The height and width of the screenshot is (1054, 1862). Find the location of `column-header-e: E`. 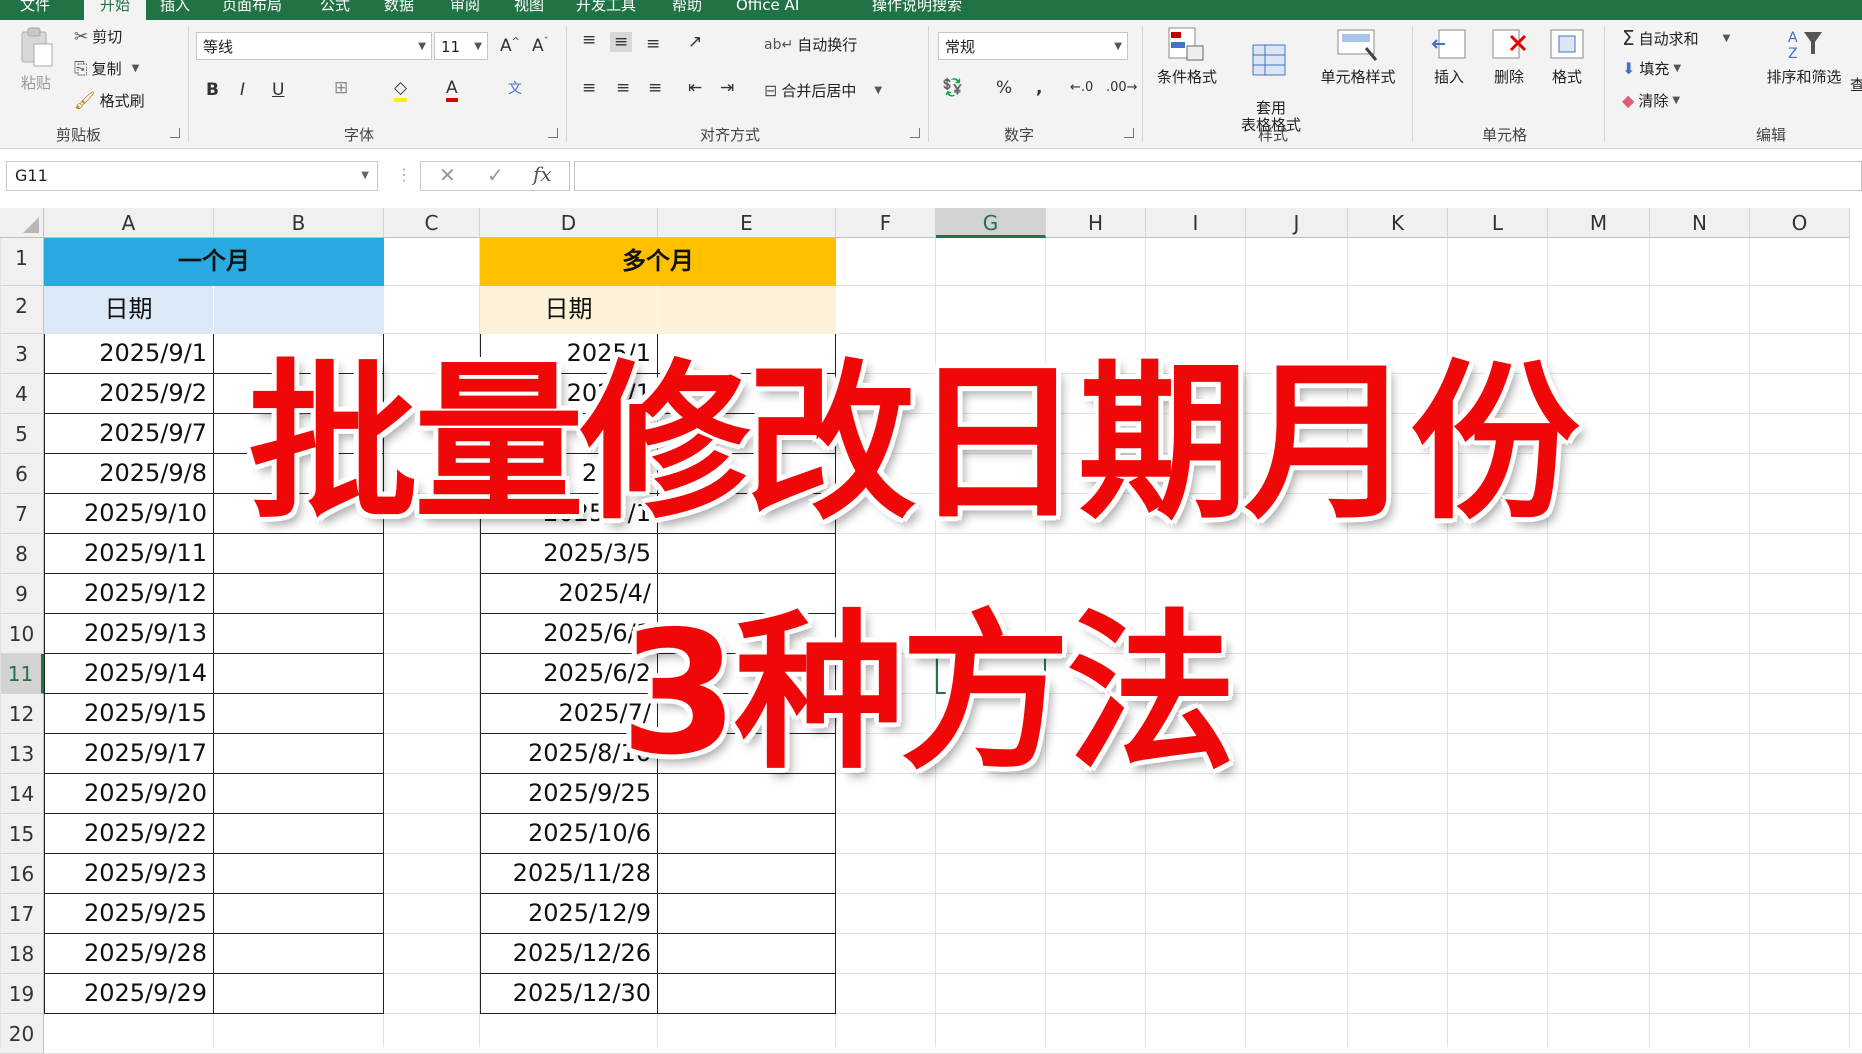

column-header-e: E is located at coordinates (747, 223).